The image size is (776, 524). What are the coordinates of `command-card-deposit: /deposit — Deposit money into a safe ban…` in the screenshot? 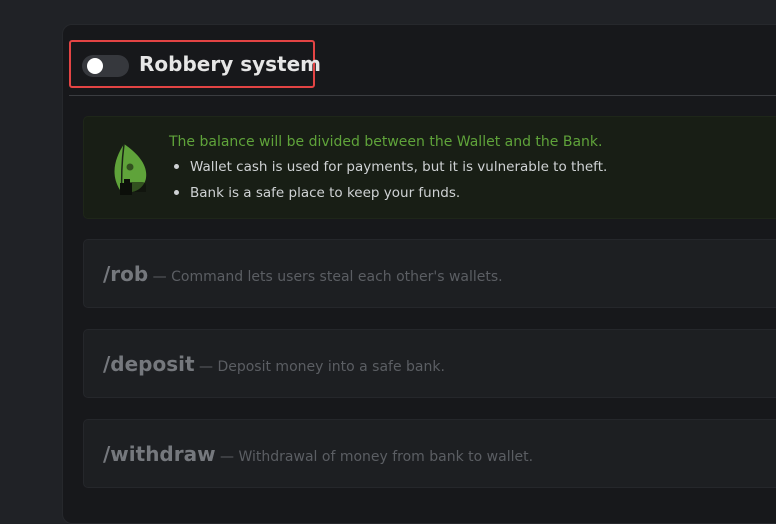 It's located at (429, 363).